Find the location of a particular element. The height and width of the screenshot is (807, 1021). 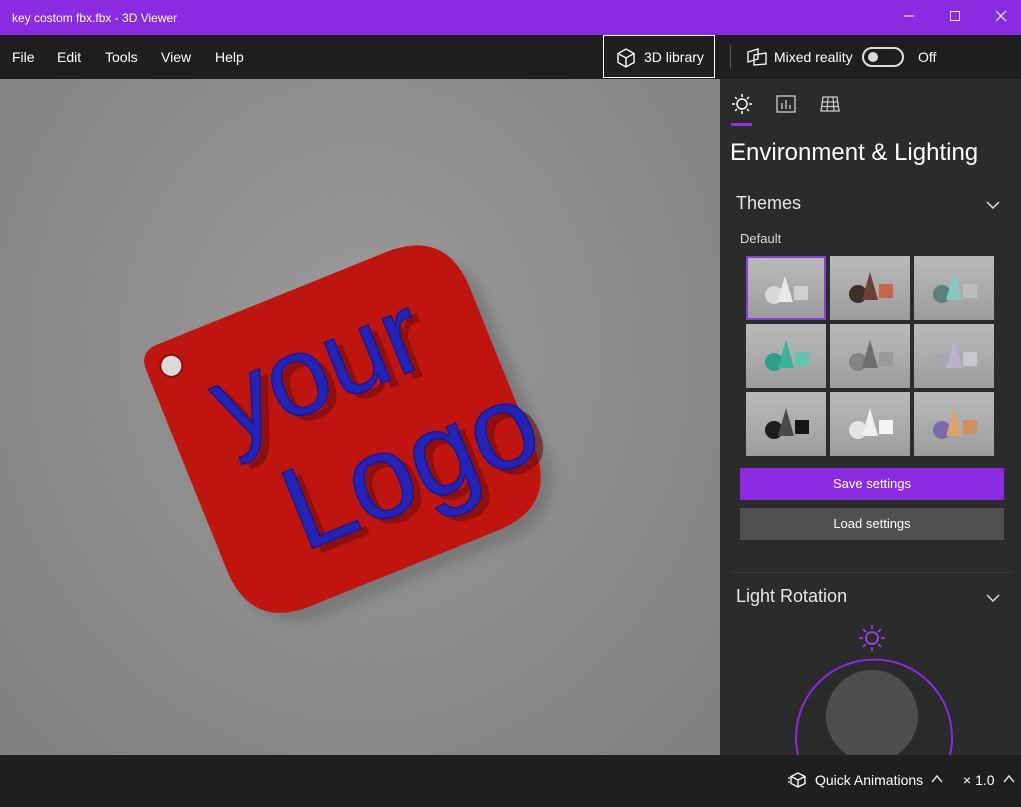

toggle-knob is located at coordinates (873, 57).